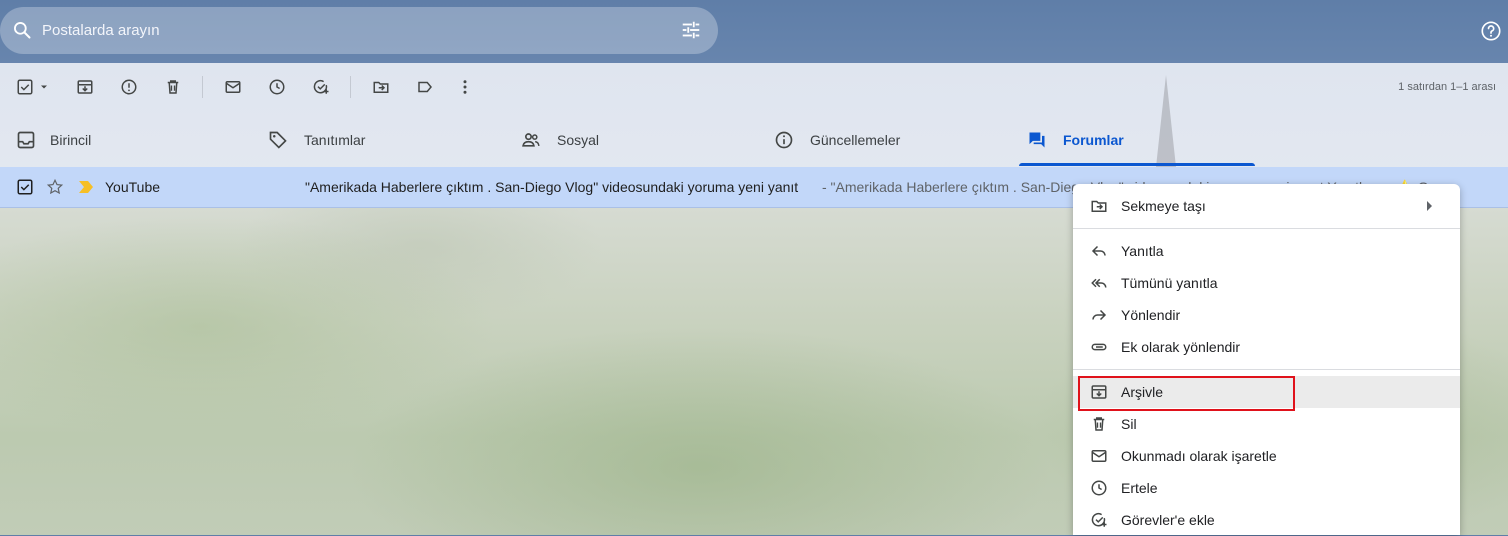 The width and height of the screenshot is (1508, 536). What do you see at coordinates (22, 30) in the screenshot?
I see `search-icon` at bounding box center [22, 30].